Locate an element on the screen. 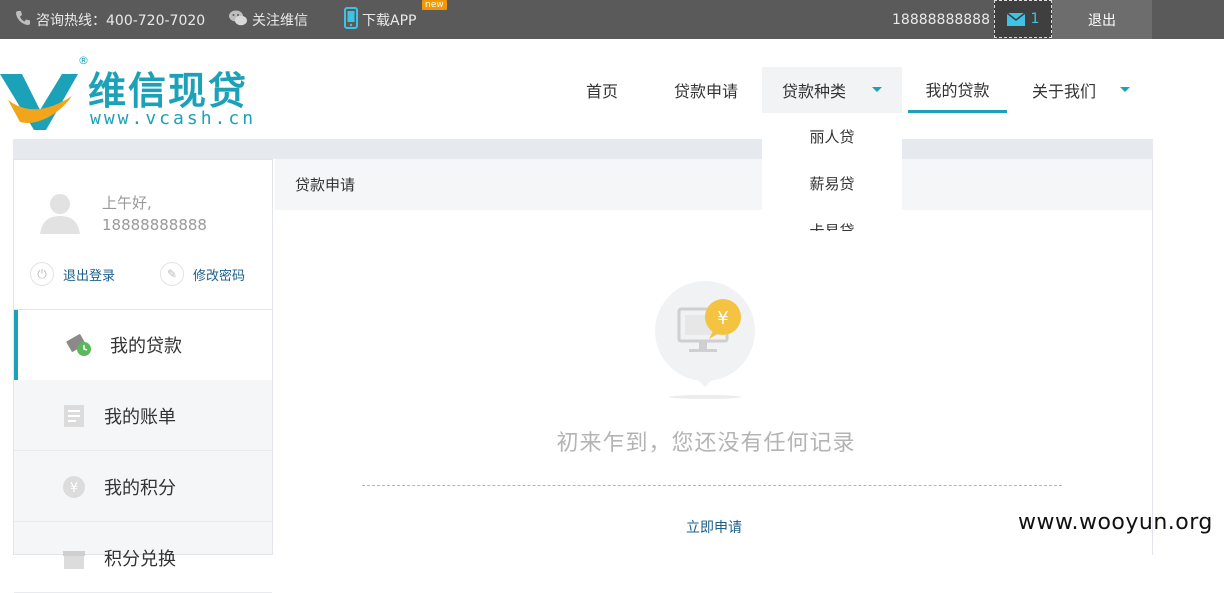  brand-name: 维信现贷 is located at coordinates (168, 91).